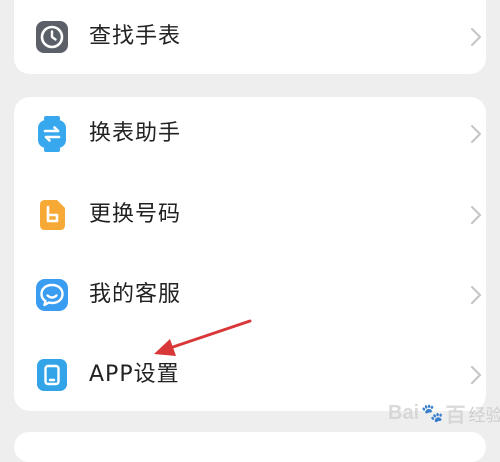 This screenshot has width=500, height=462. What do you see at coordinates (135, 214) in the screenshot?
I see `menu-item-label: 更换号码` at bounding box center [135, 214].